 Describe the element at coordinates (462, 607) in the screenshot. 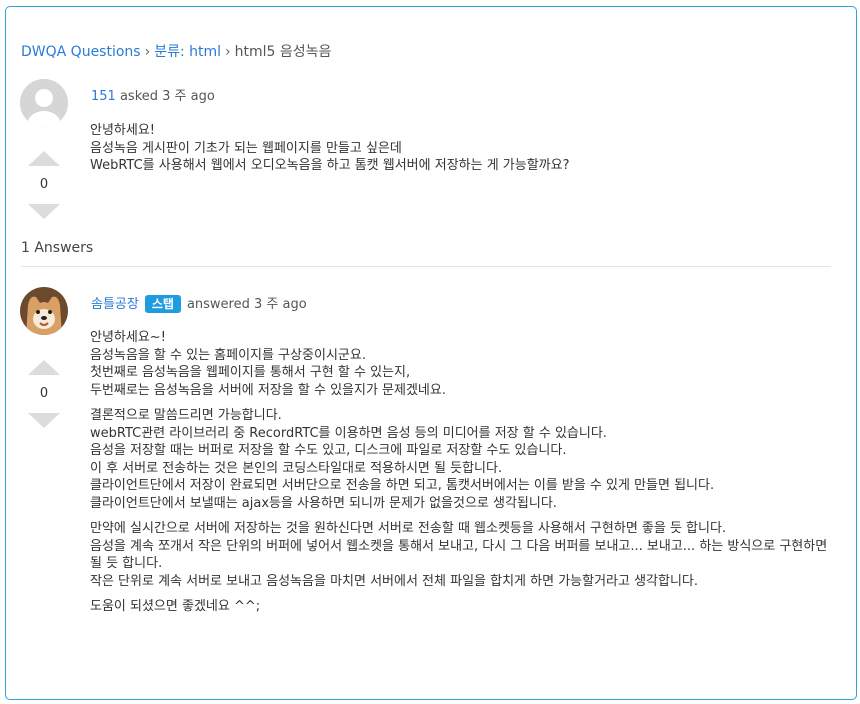

I see `answer-paragraph: 도움이 되셨으면 좋겠네요 ^^;` at that location.